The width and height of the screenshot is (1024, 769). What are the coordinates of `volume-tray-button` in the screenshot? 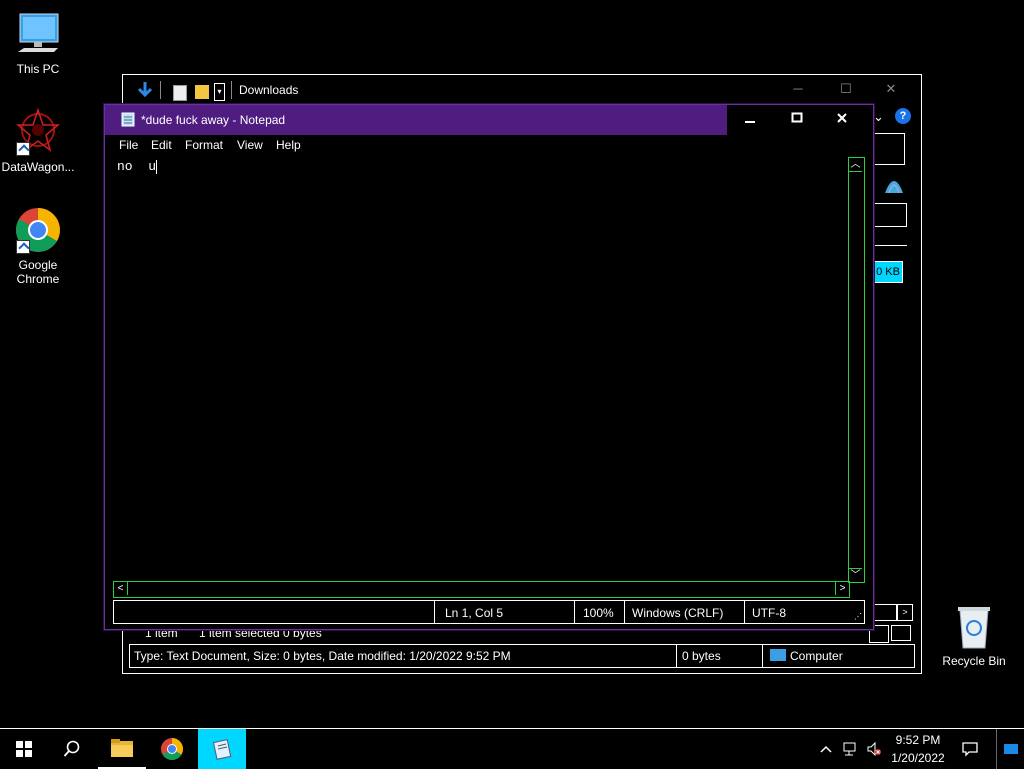 It's located at (874, 749).